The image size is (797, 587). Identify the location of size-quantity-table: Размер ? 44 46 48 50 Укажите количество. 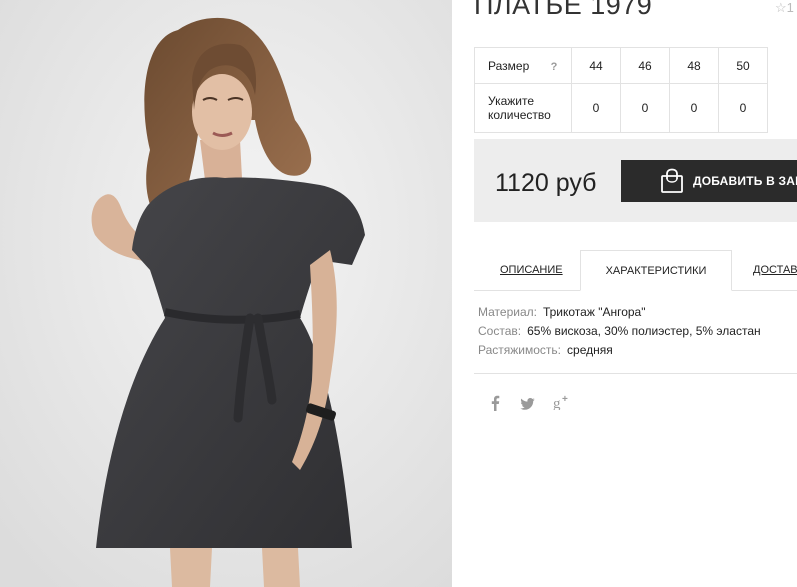
(621, 90).